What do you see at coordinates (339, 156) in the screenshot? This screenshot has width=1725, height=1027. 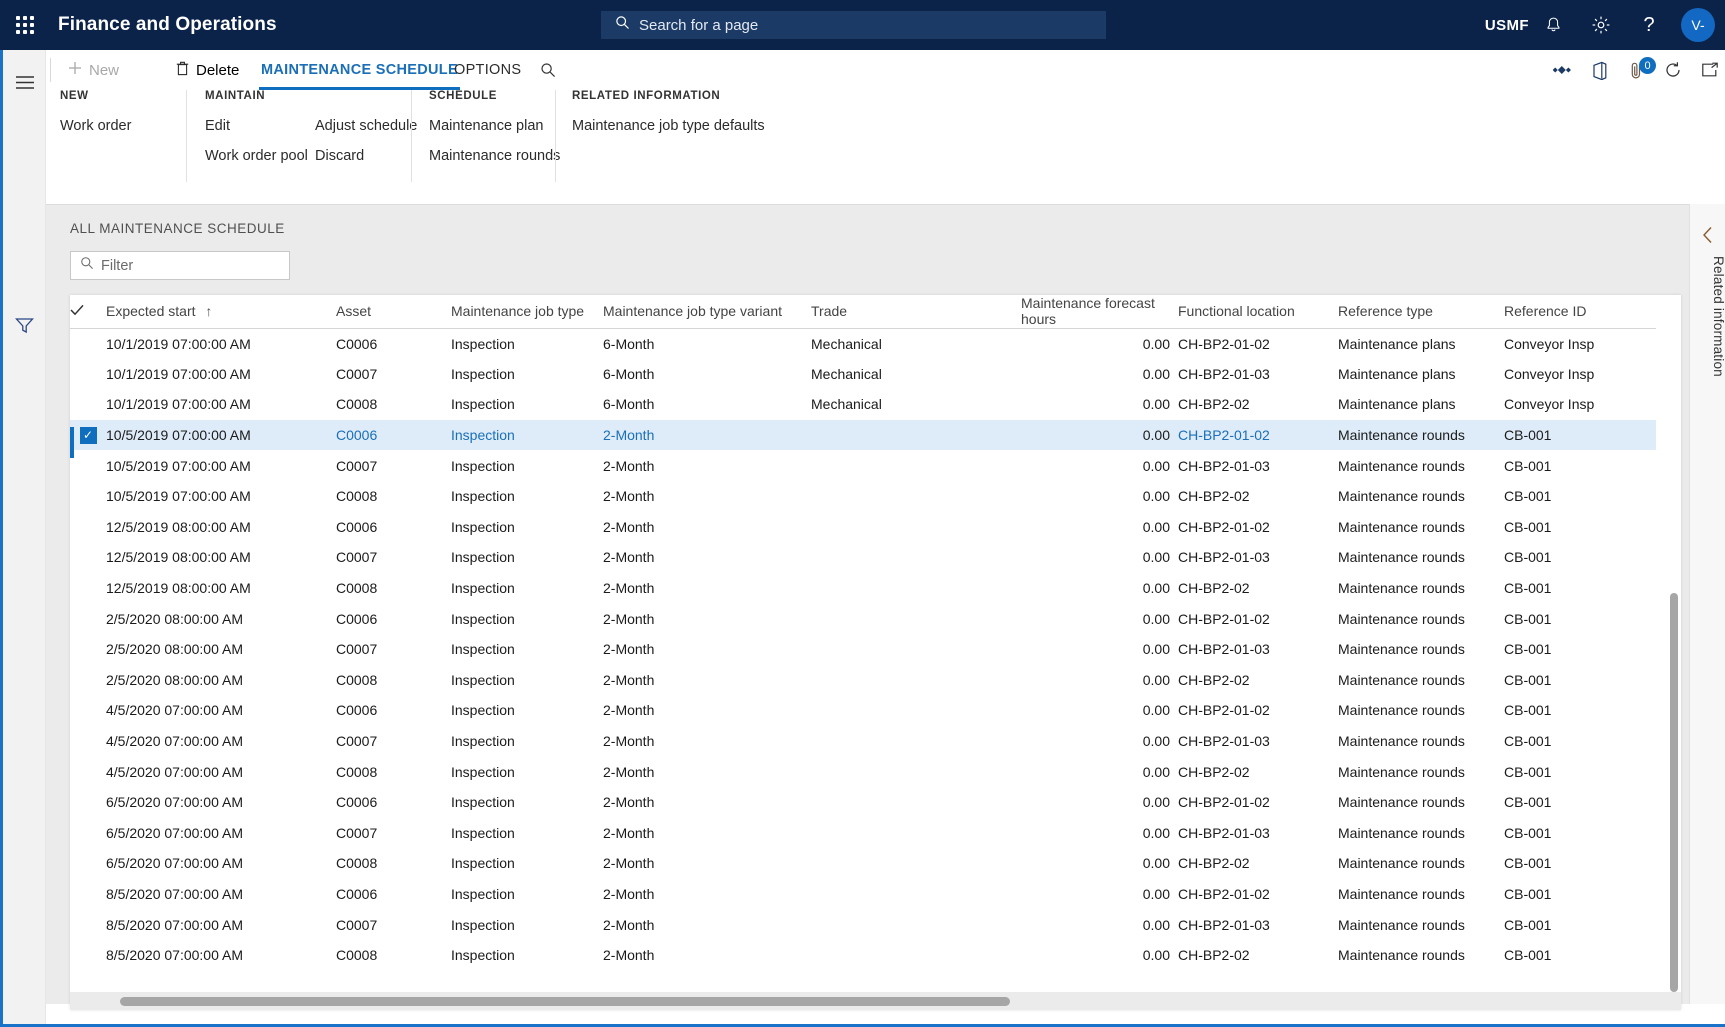 I see `ribbon-item-discard: Discard` at bounding box center [339, 156].